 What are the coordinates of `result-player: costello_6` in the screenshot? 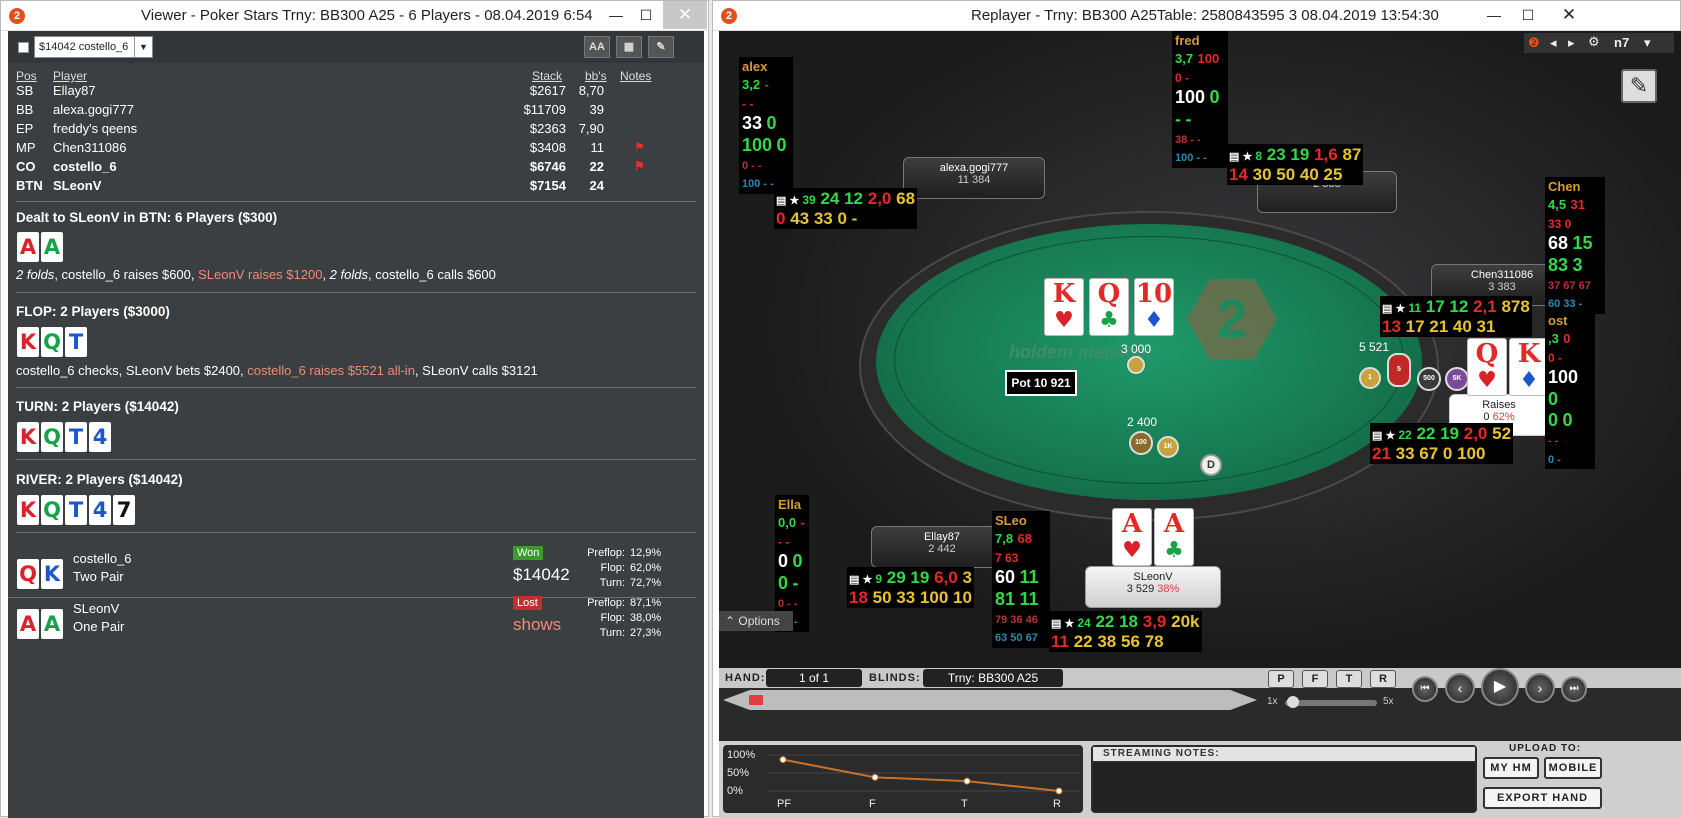 It's located at (102, 558).